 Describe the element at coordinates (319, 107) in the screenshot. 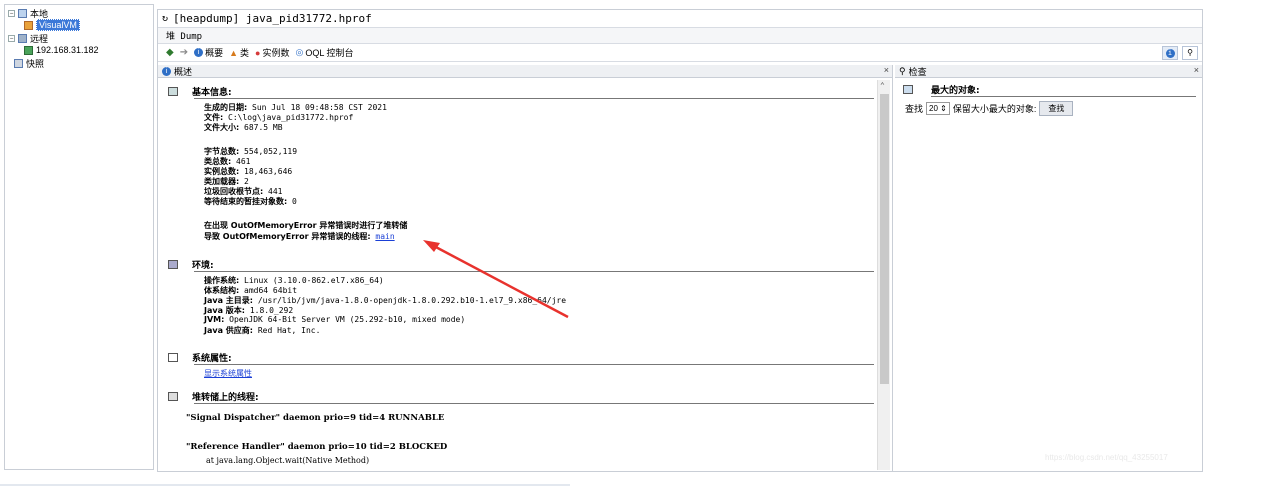

I see `date-value: Sun Jul 18 09:48:58 CST 2021` at that location.